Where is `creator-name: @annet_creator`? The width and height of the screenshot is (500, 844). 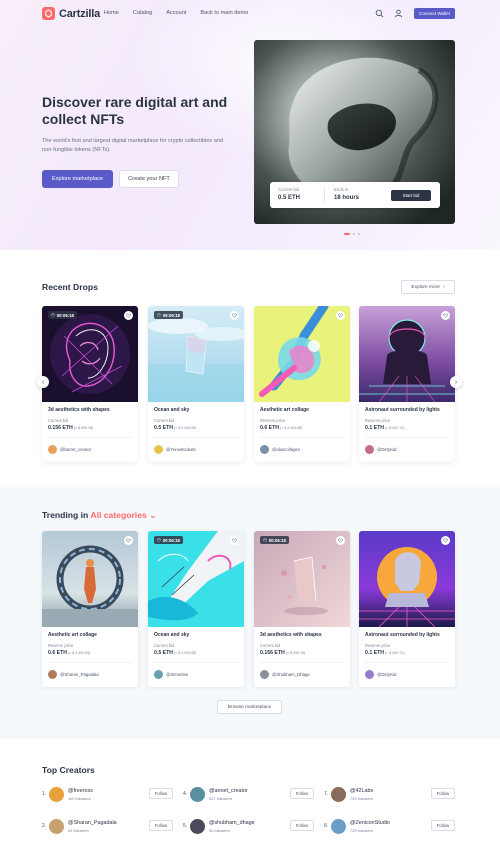 creator-name: @annet_creator is located at coordinates (228, 791).